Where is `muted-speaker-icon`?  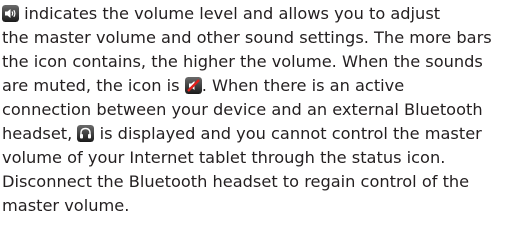 muted-speaker-icon is located at coordinates (193, 85).